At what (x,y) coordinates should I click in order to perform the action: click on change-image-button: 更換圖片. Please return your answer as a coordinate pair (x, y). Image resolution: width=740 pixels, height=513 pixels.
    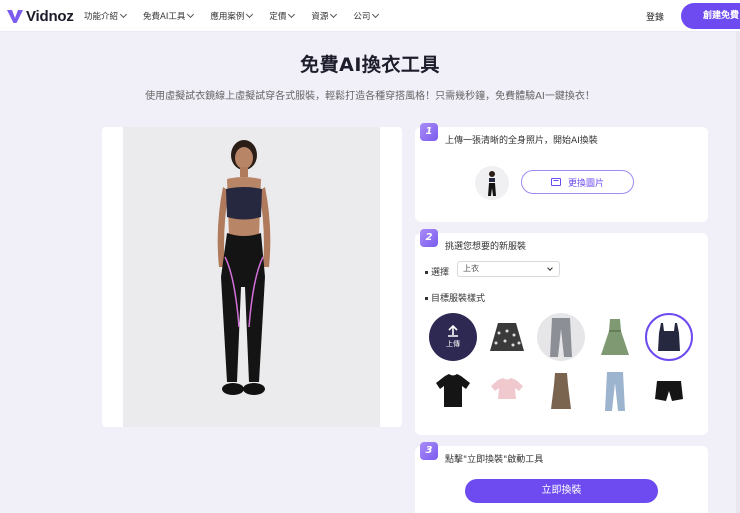
    Looking at the image, I should click on (577, 182).